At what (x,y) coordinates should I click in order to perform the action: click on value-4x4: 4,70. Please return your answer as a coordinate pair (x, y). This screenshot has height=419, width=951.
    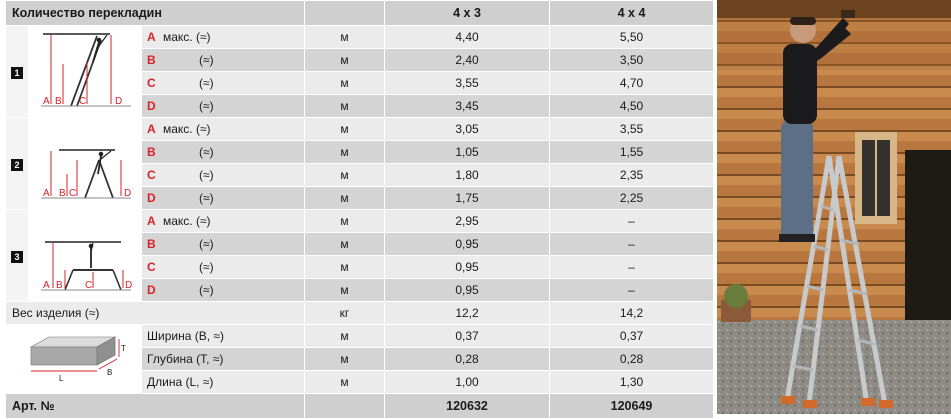
    Looking at the image, I should click on (631, 83).